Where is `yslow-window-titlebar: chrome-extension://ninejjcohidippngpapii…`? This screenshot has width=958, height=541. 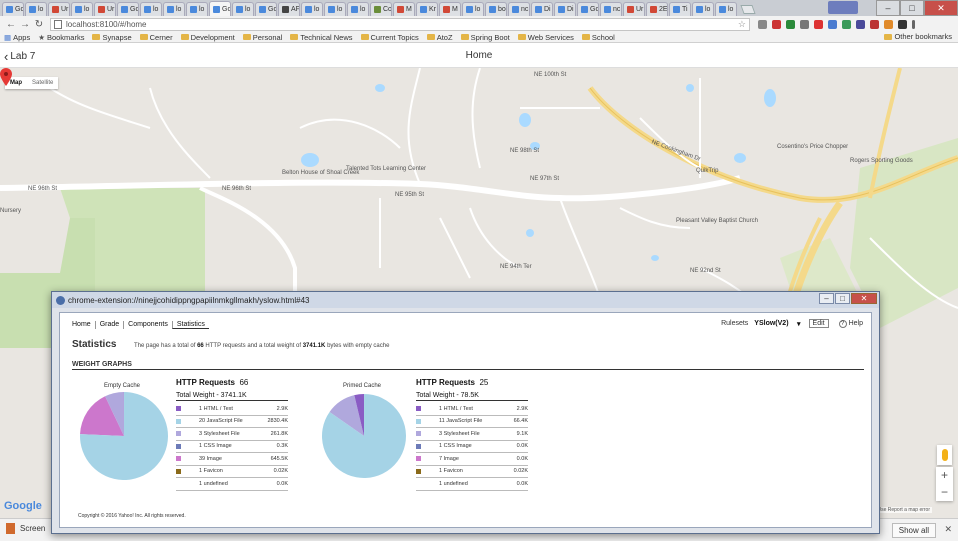
yslow-window-titlebar: chrome-extension://ninejjcohidippngpapii… is located at coordinates (465, 300).